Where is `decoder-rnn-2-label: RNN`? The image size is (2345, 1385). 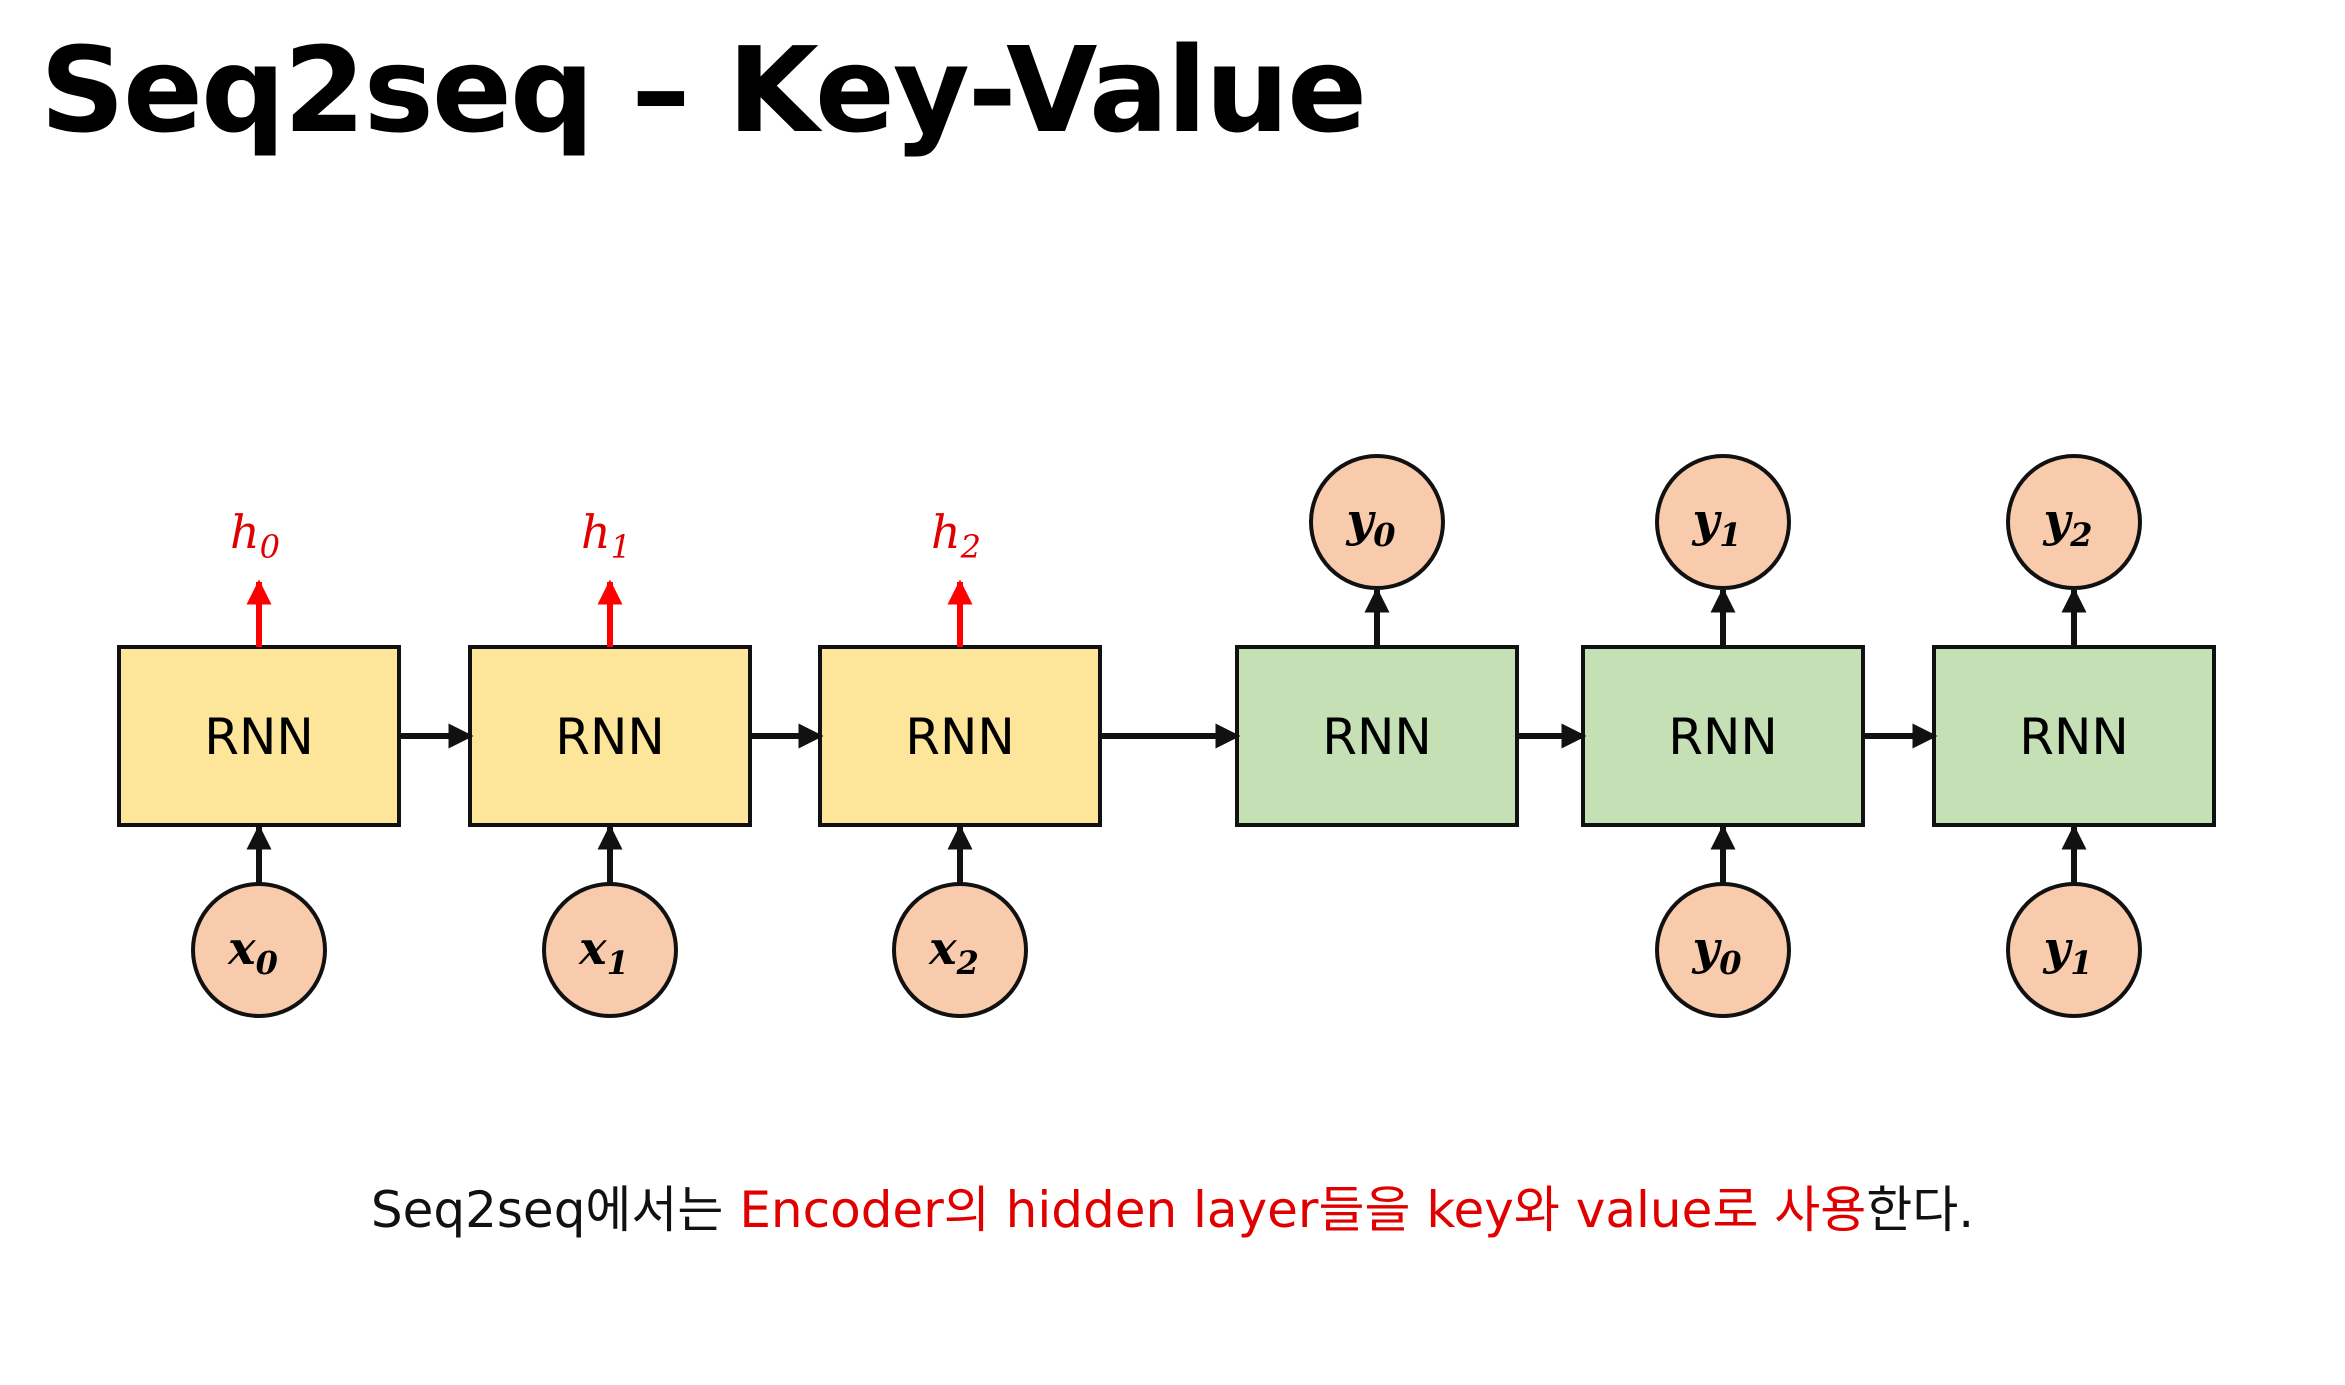
decoder-rnn-2-label: RNN is located at coordinates (2074, 737).